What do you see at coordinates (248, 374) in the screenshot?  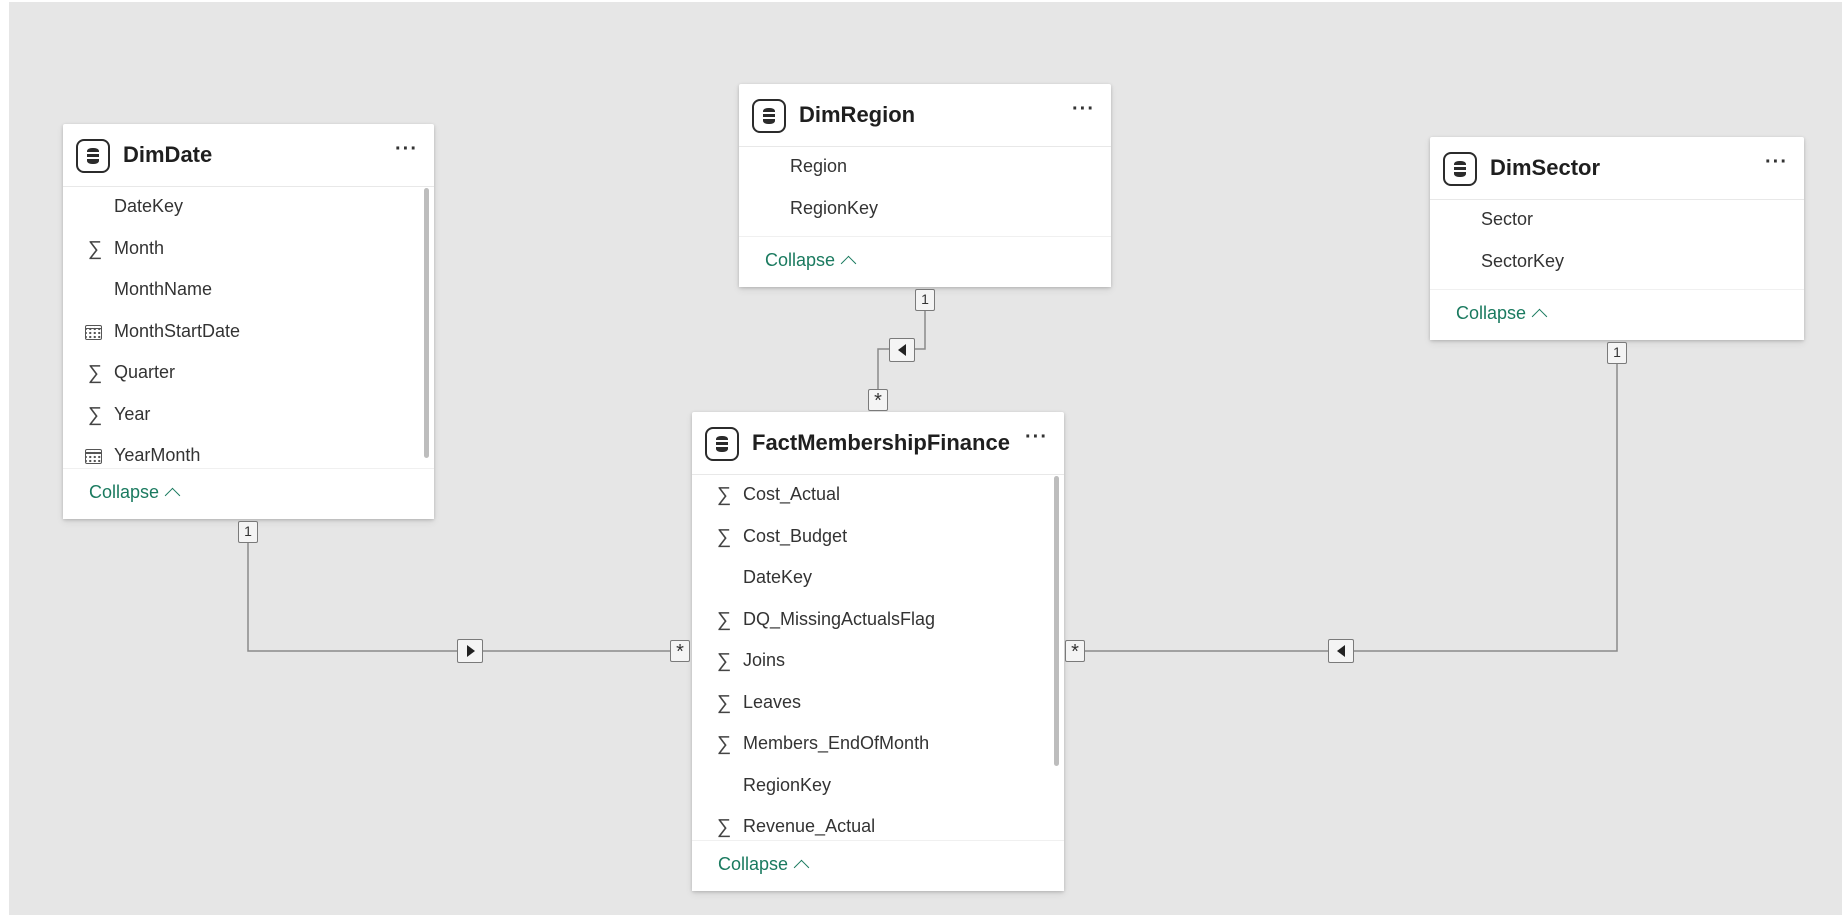 I see `field-row: ∑ Quarter` at bounding box center [248, 374].